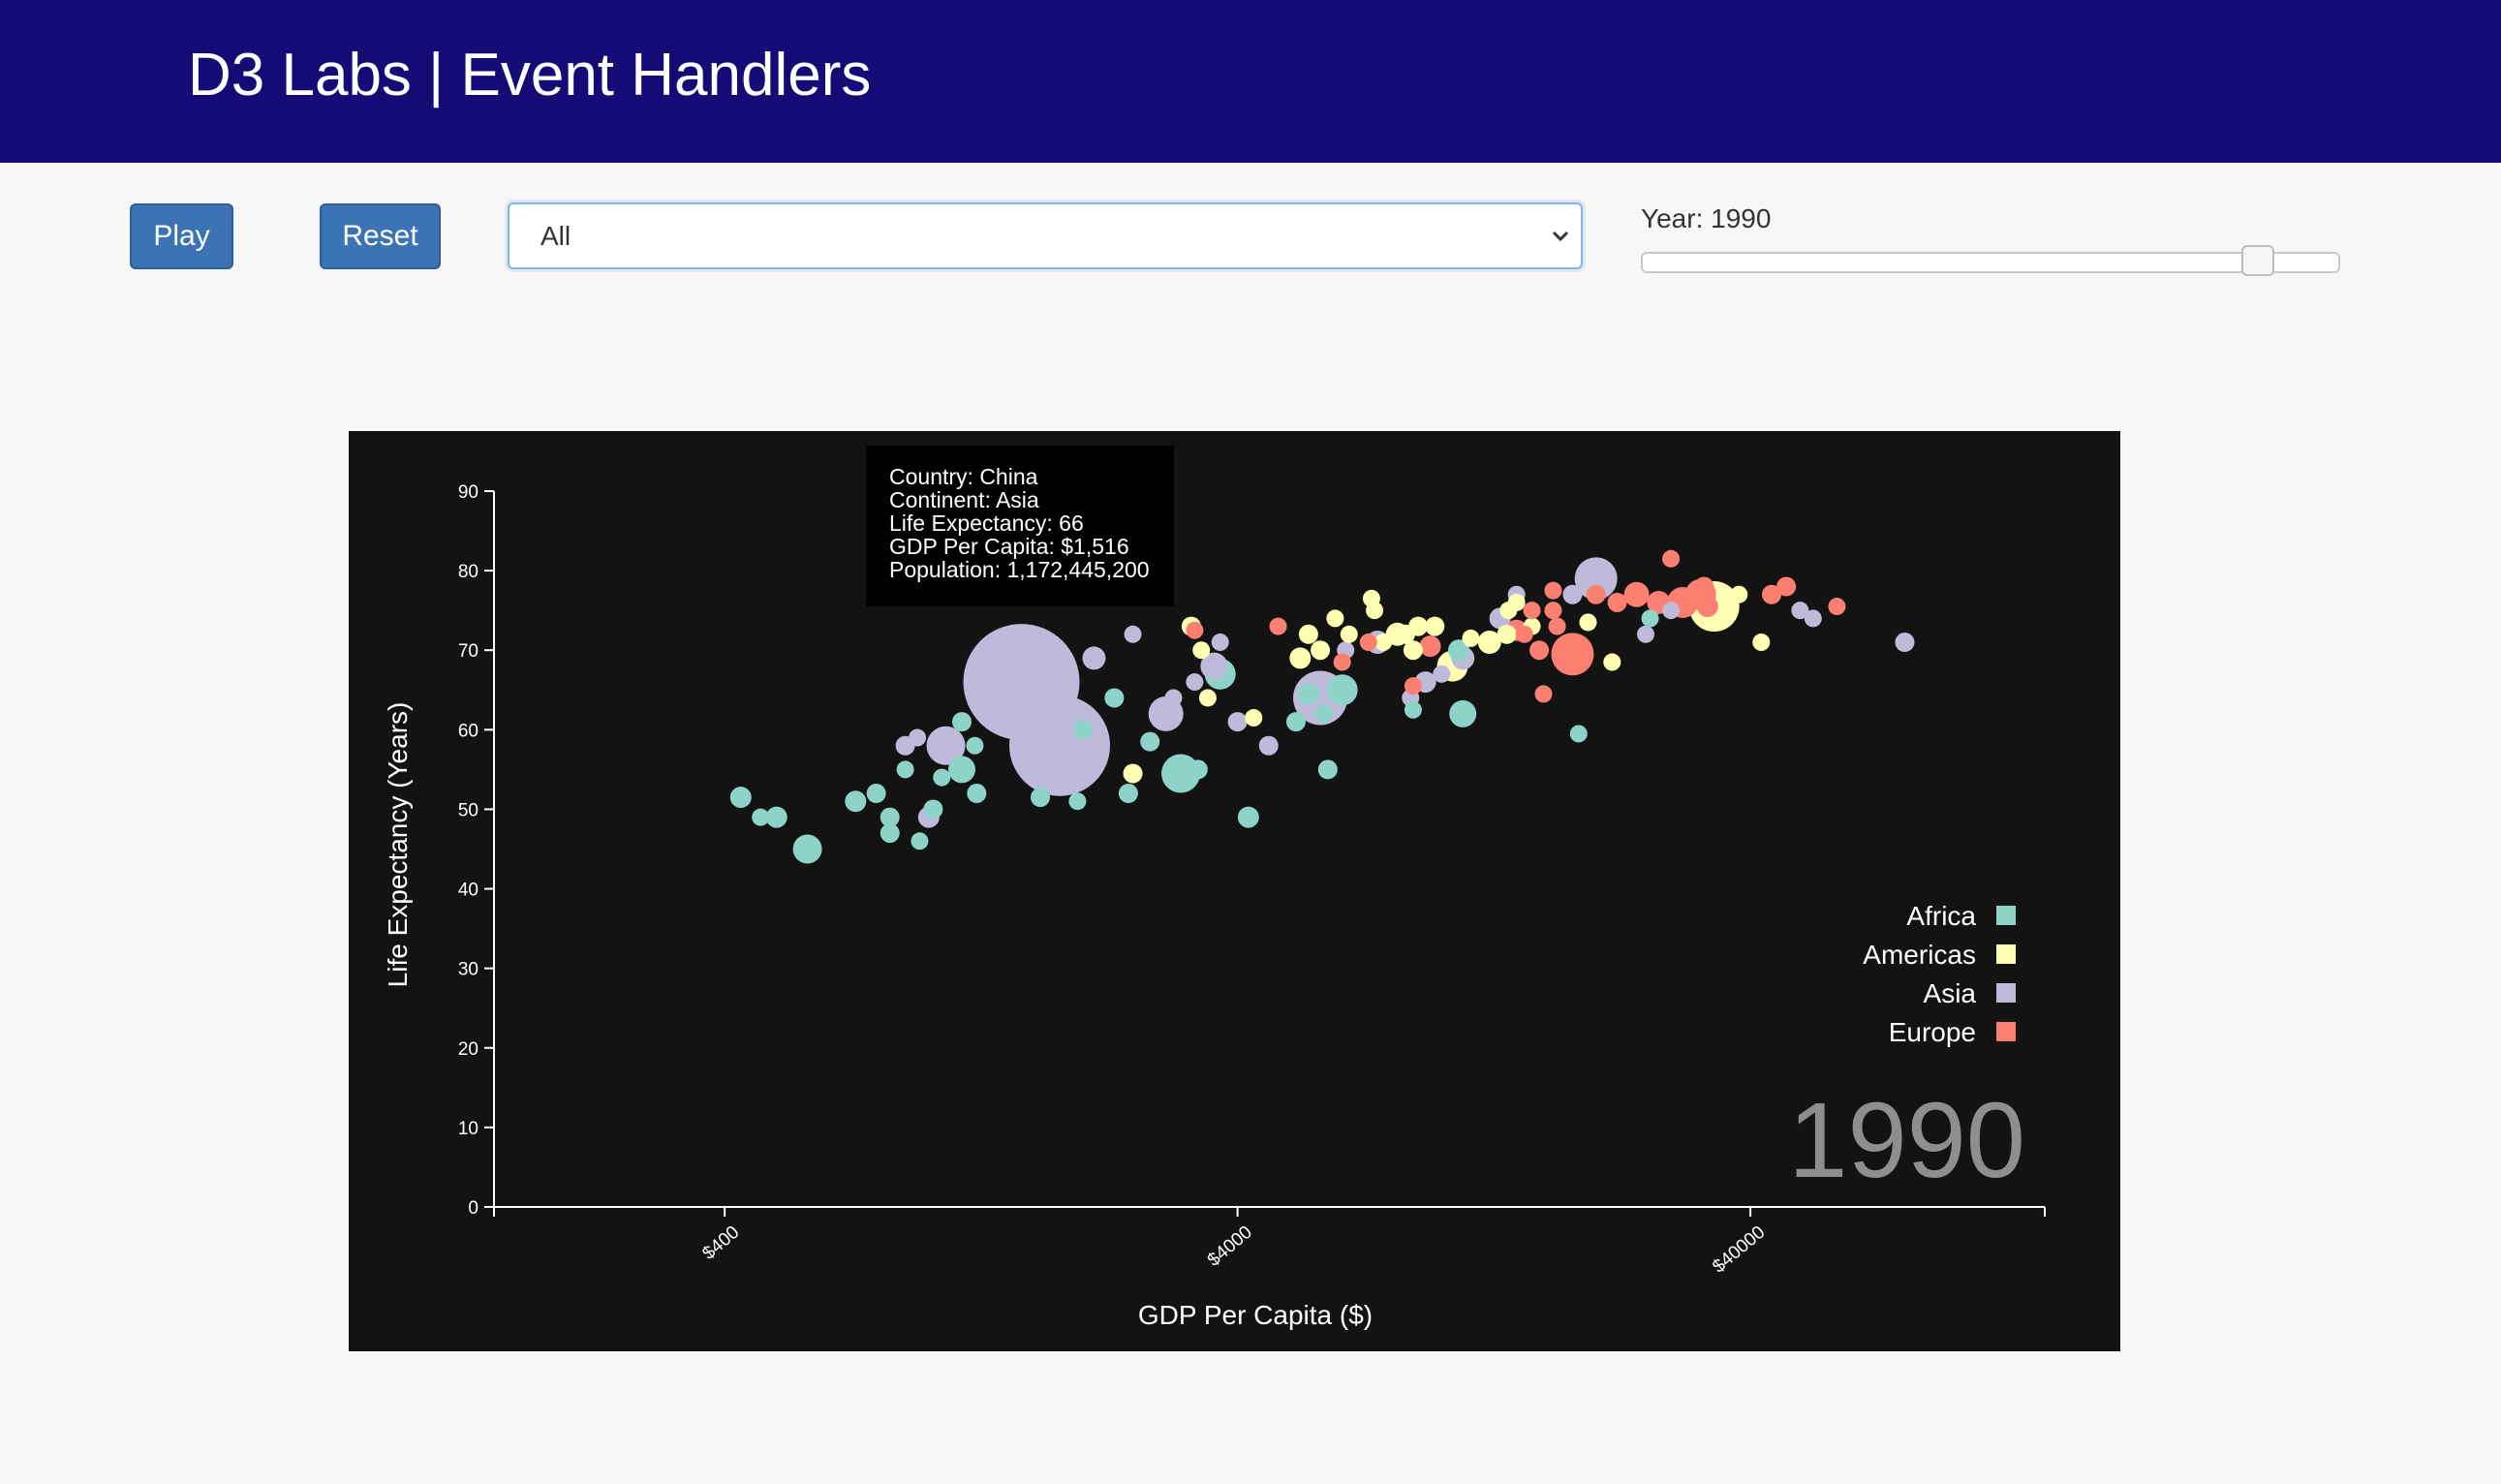 The height and width of the screenshot is (1484, 2501). I want to click on x-tick-label: $400, so click(720, 1243).